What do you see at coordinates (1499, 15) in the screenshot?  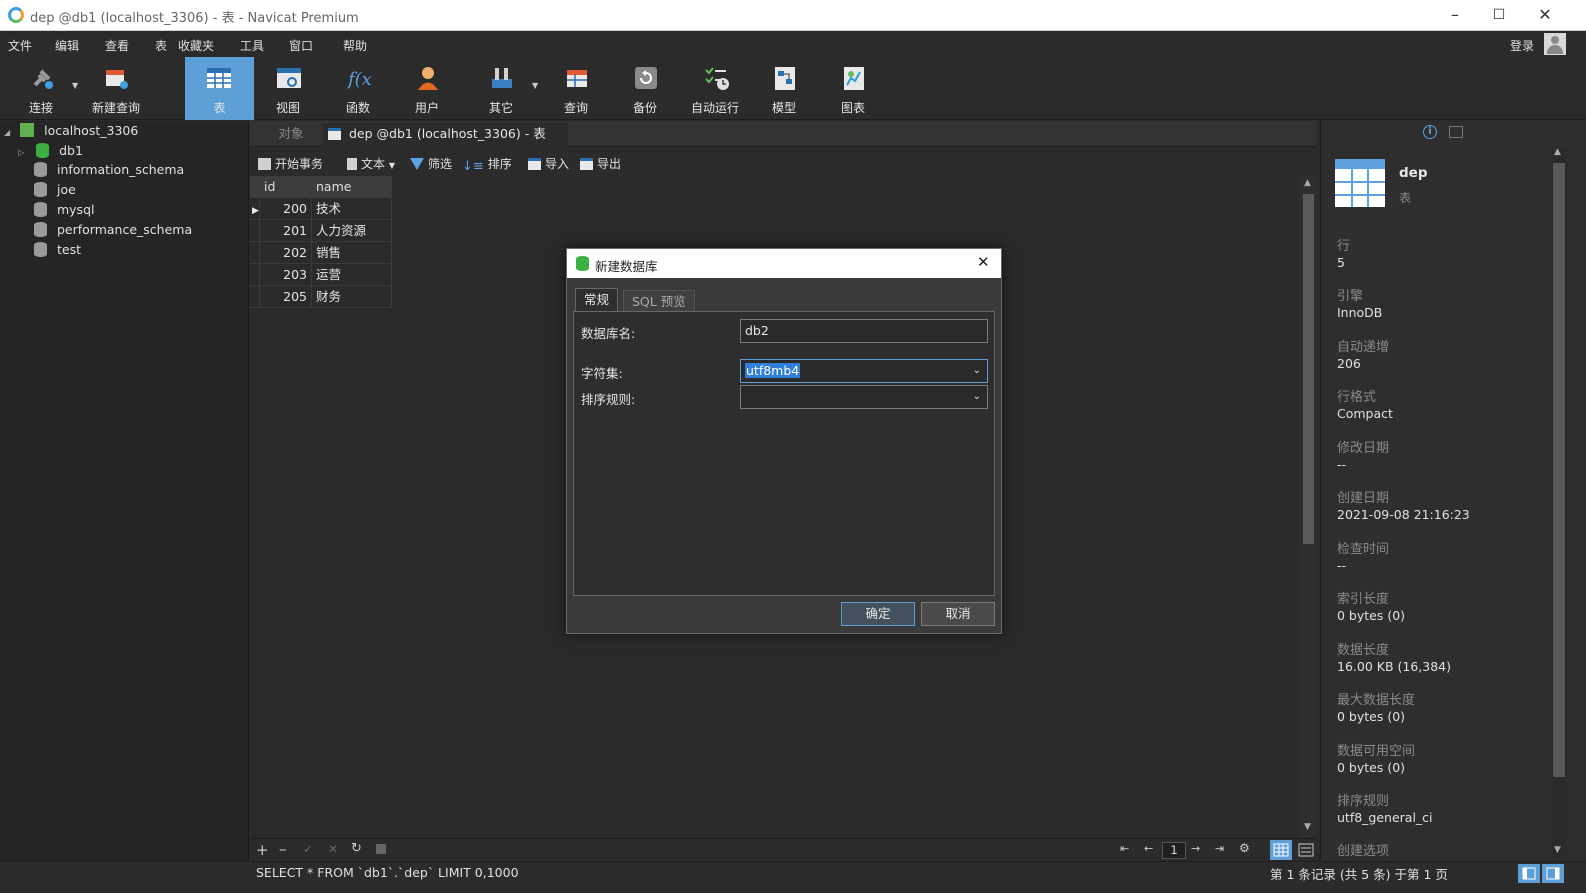 I see `maximize-button: ☐` at bounding box center [1499, 15].